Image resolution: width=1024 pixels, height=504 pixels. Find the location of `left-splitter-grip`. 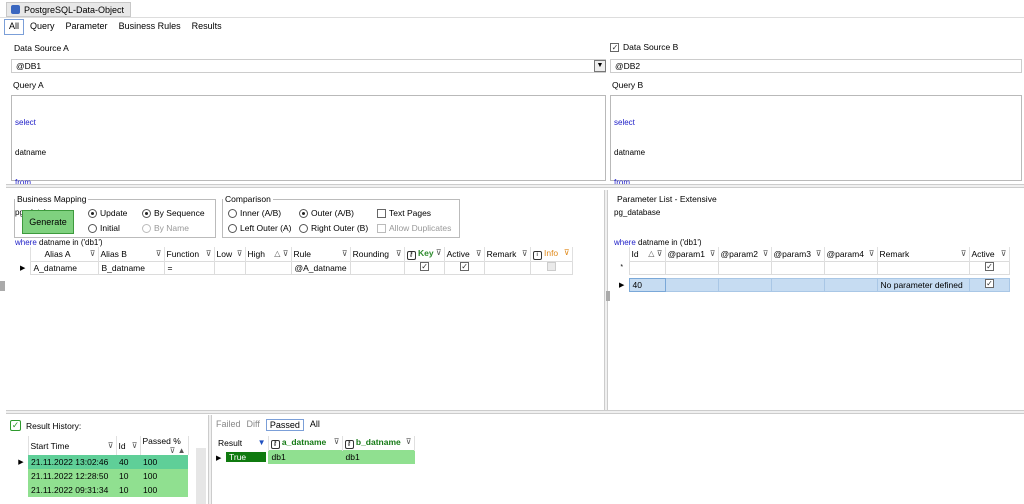

left-splitter-grip is located at coordinates (2, 286).